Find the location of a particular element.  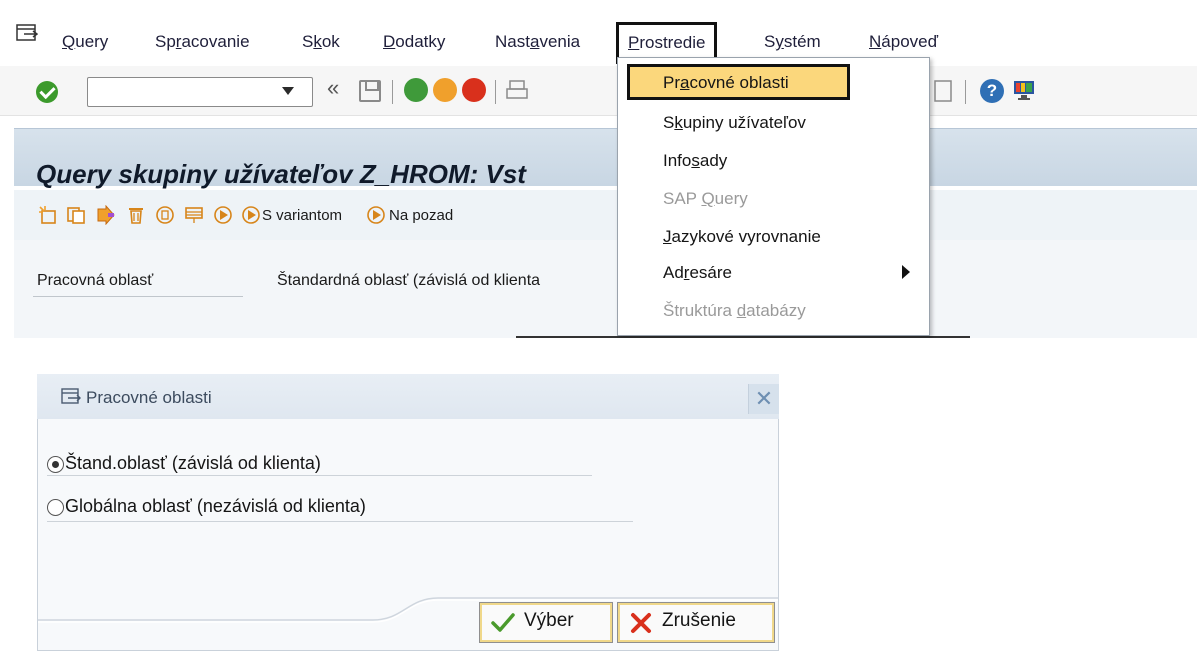

menu-item-pracovne-oblasti: Pracovné oblasti is located at coordinates (726, 83).